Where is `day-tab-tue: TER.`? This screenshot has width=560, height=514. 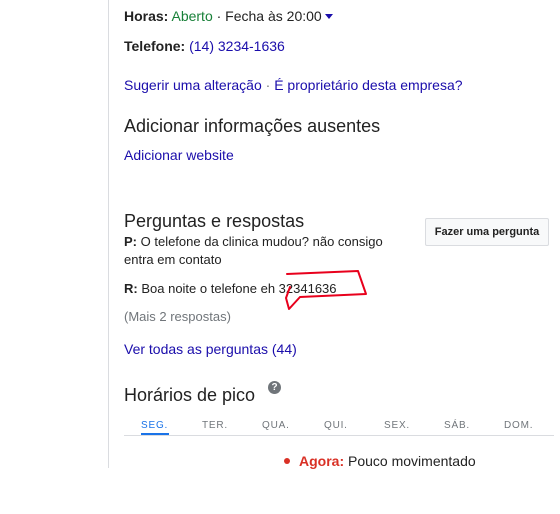 day-tab-tue: TER. is located at coordinates (215, 425).